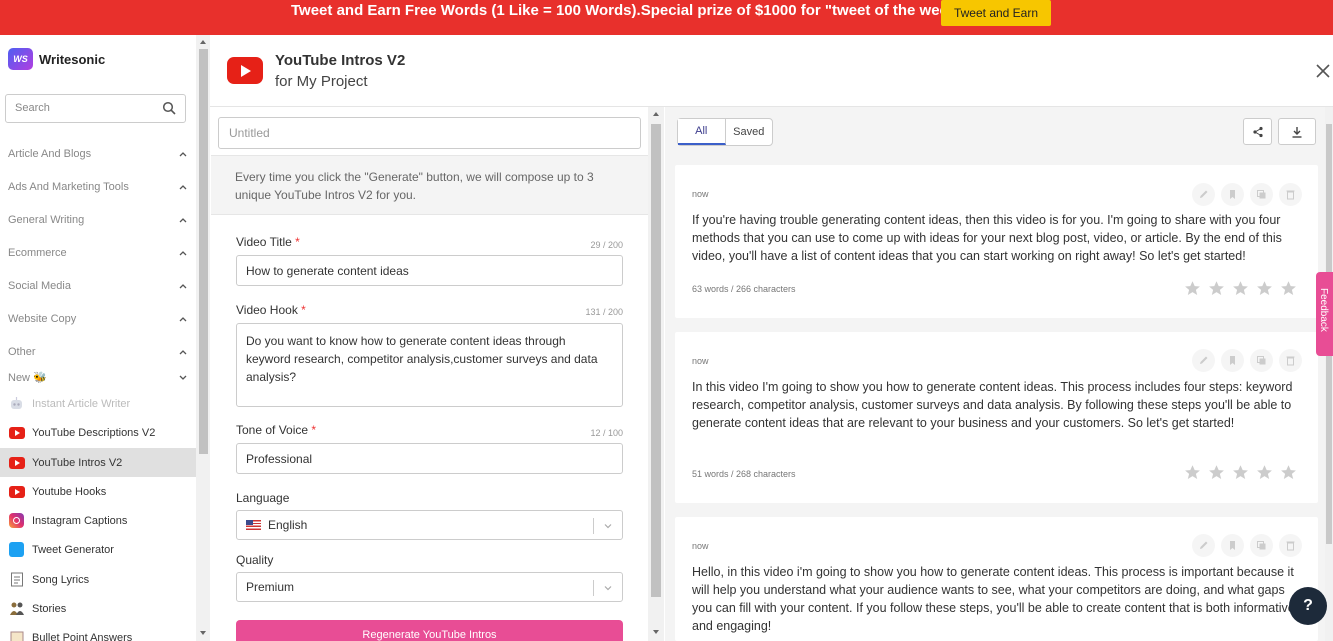 The width and height of the screenshot is (1333, 641). I want to click on category-social-media: Social Media, so click(98, 286).